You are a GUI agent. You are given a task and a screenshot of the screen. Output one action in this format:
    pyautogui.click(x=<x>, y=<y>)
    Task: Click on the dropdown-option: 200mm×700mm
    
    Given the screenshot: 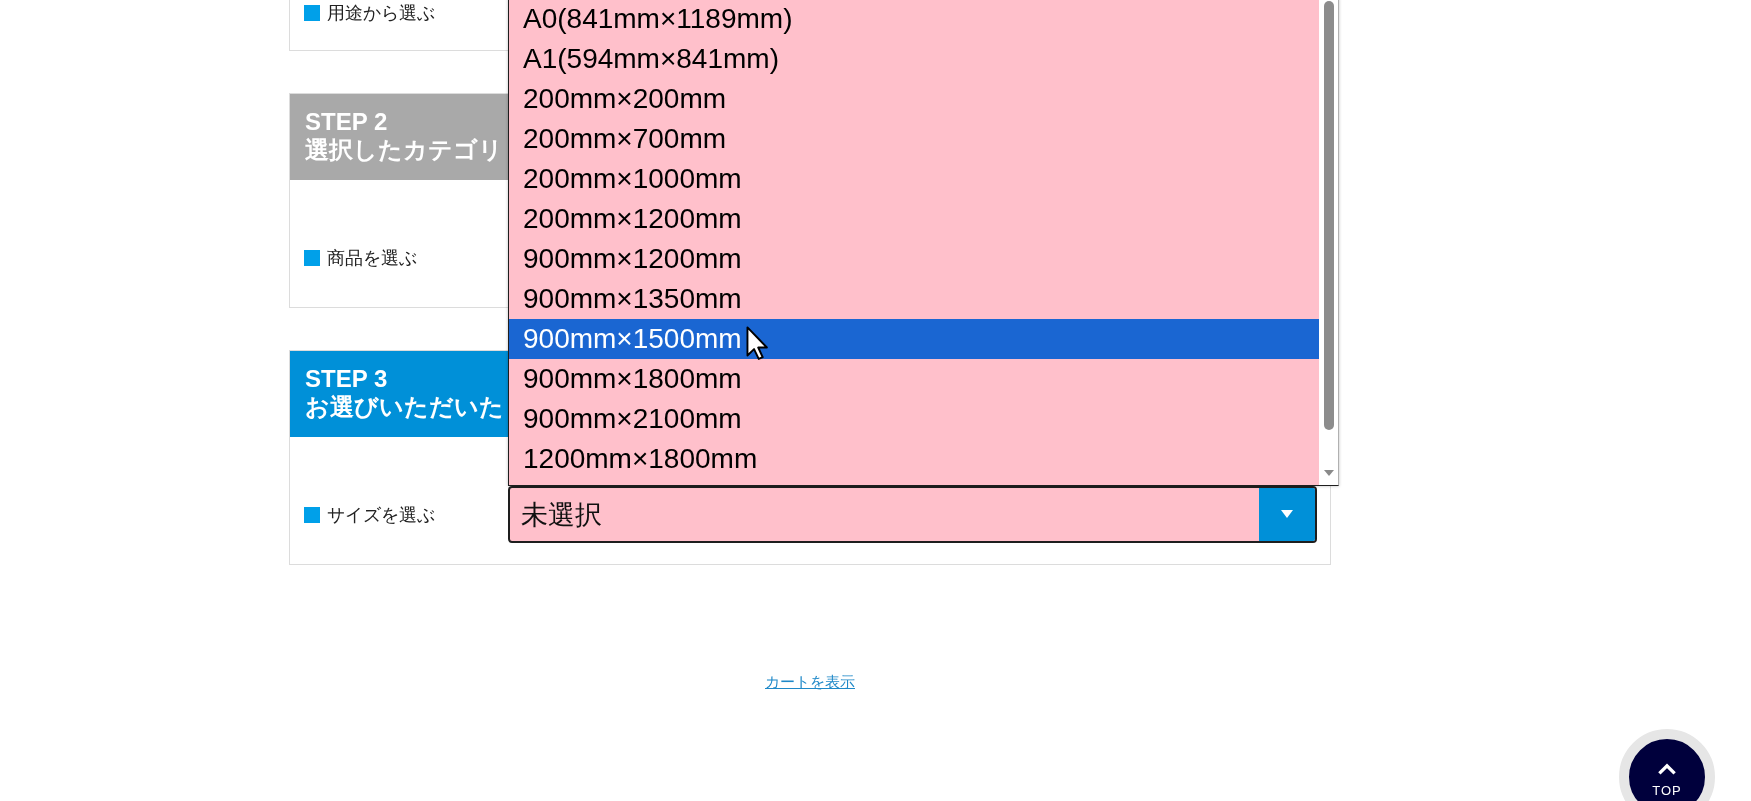 What is the action you would take?
    pyautogui.click(x=914, y=139)
    